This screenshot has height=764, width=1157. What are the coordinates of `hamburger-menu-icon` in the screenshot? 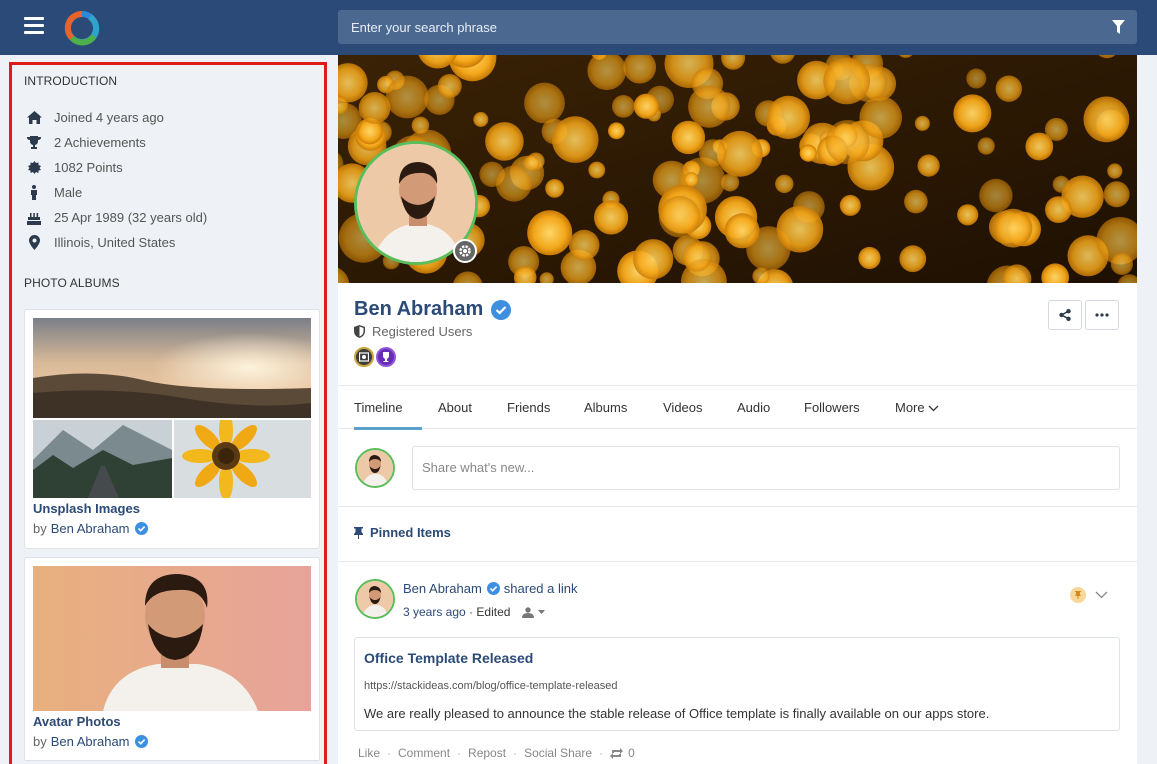 It's located at (34, 25).